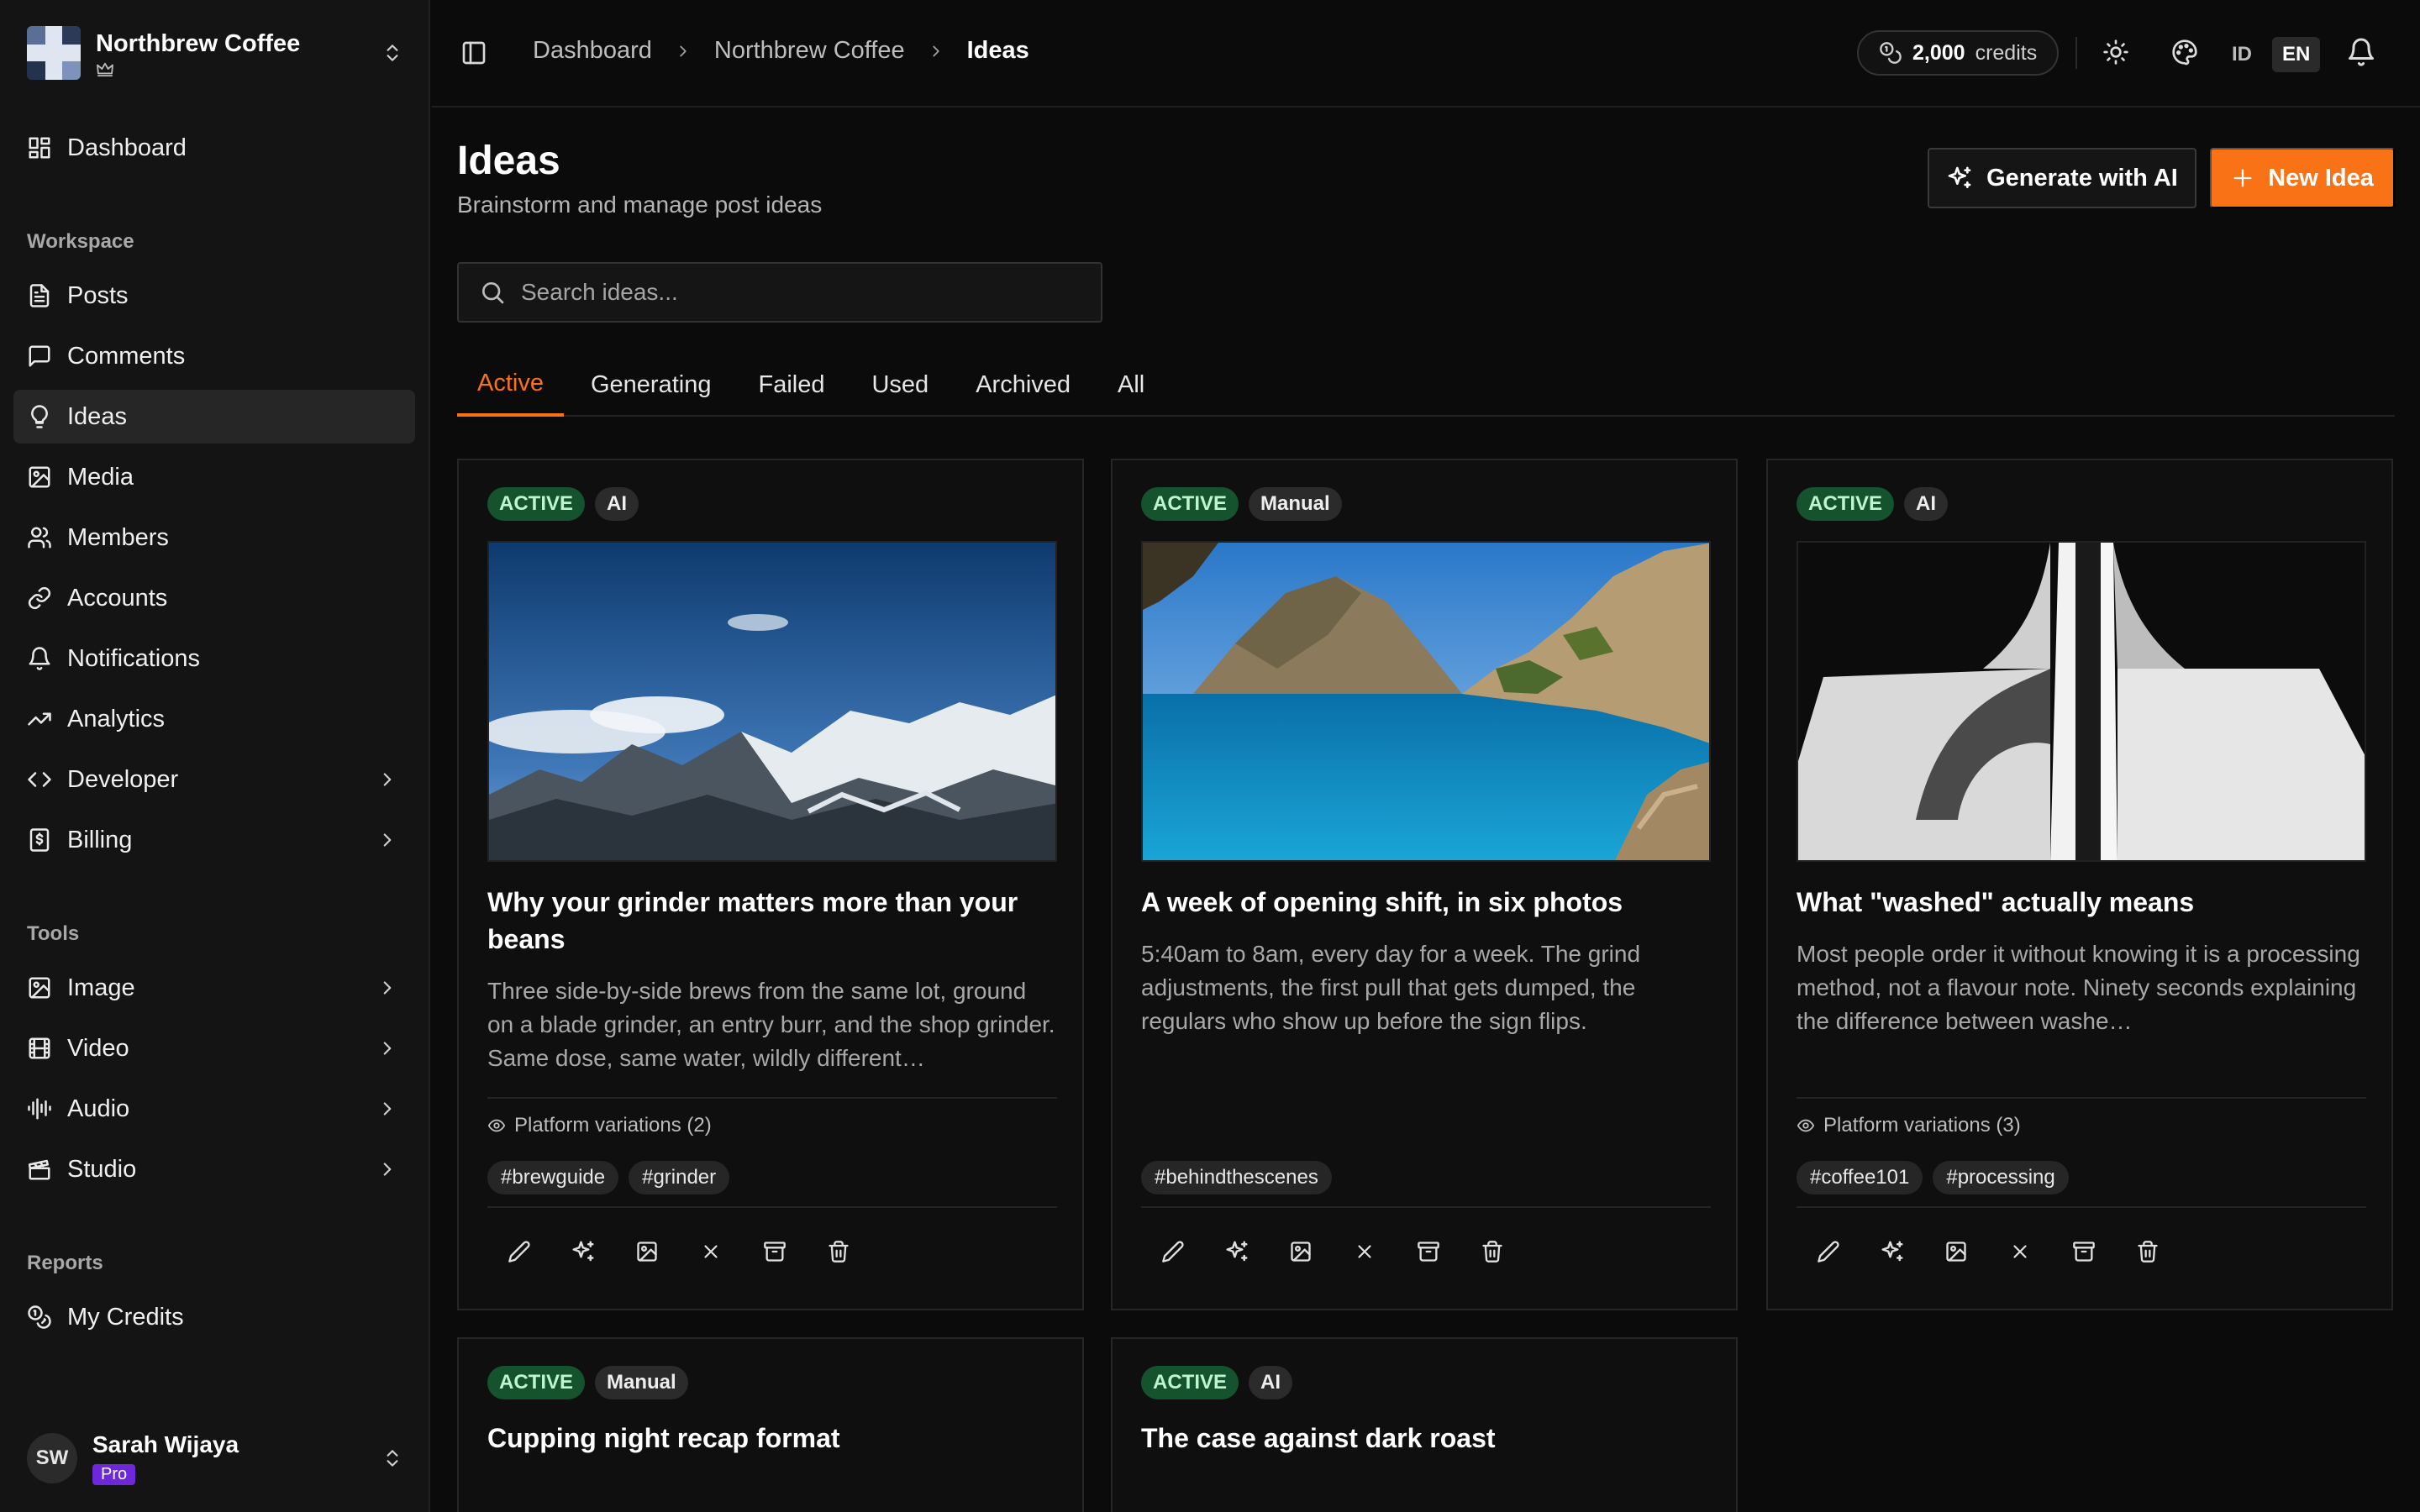 The width and height of the screenshot is (2420, 1512). I want to click on sidebar-item-comments: Comments, so click(214, 356).